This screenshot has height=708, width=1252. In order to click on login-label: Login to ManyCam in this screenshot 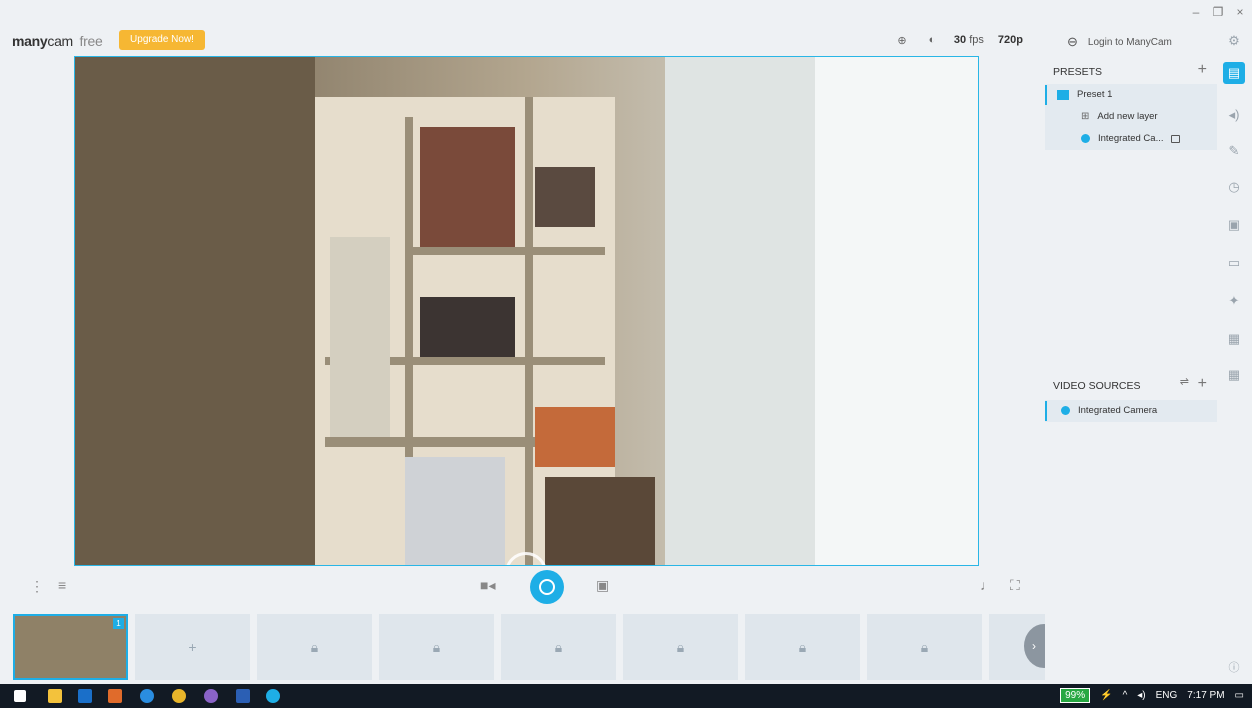, I will do `click(1129, 42)`.